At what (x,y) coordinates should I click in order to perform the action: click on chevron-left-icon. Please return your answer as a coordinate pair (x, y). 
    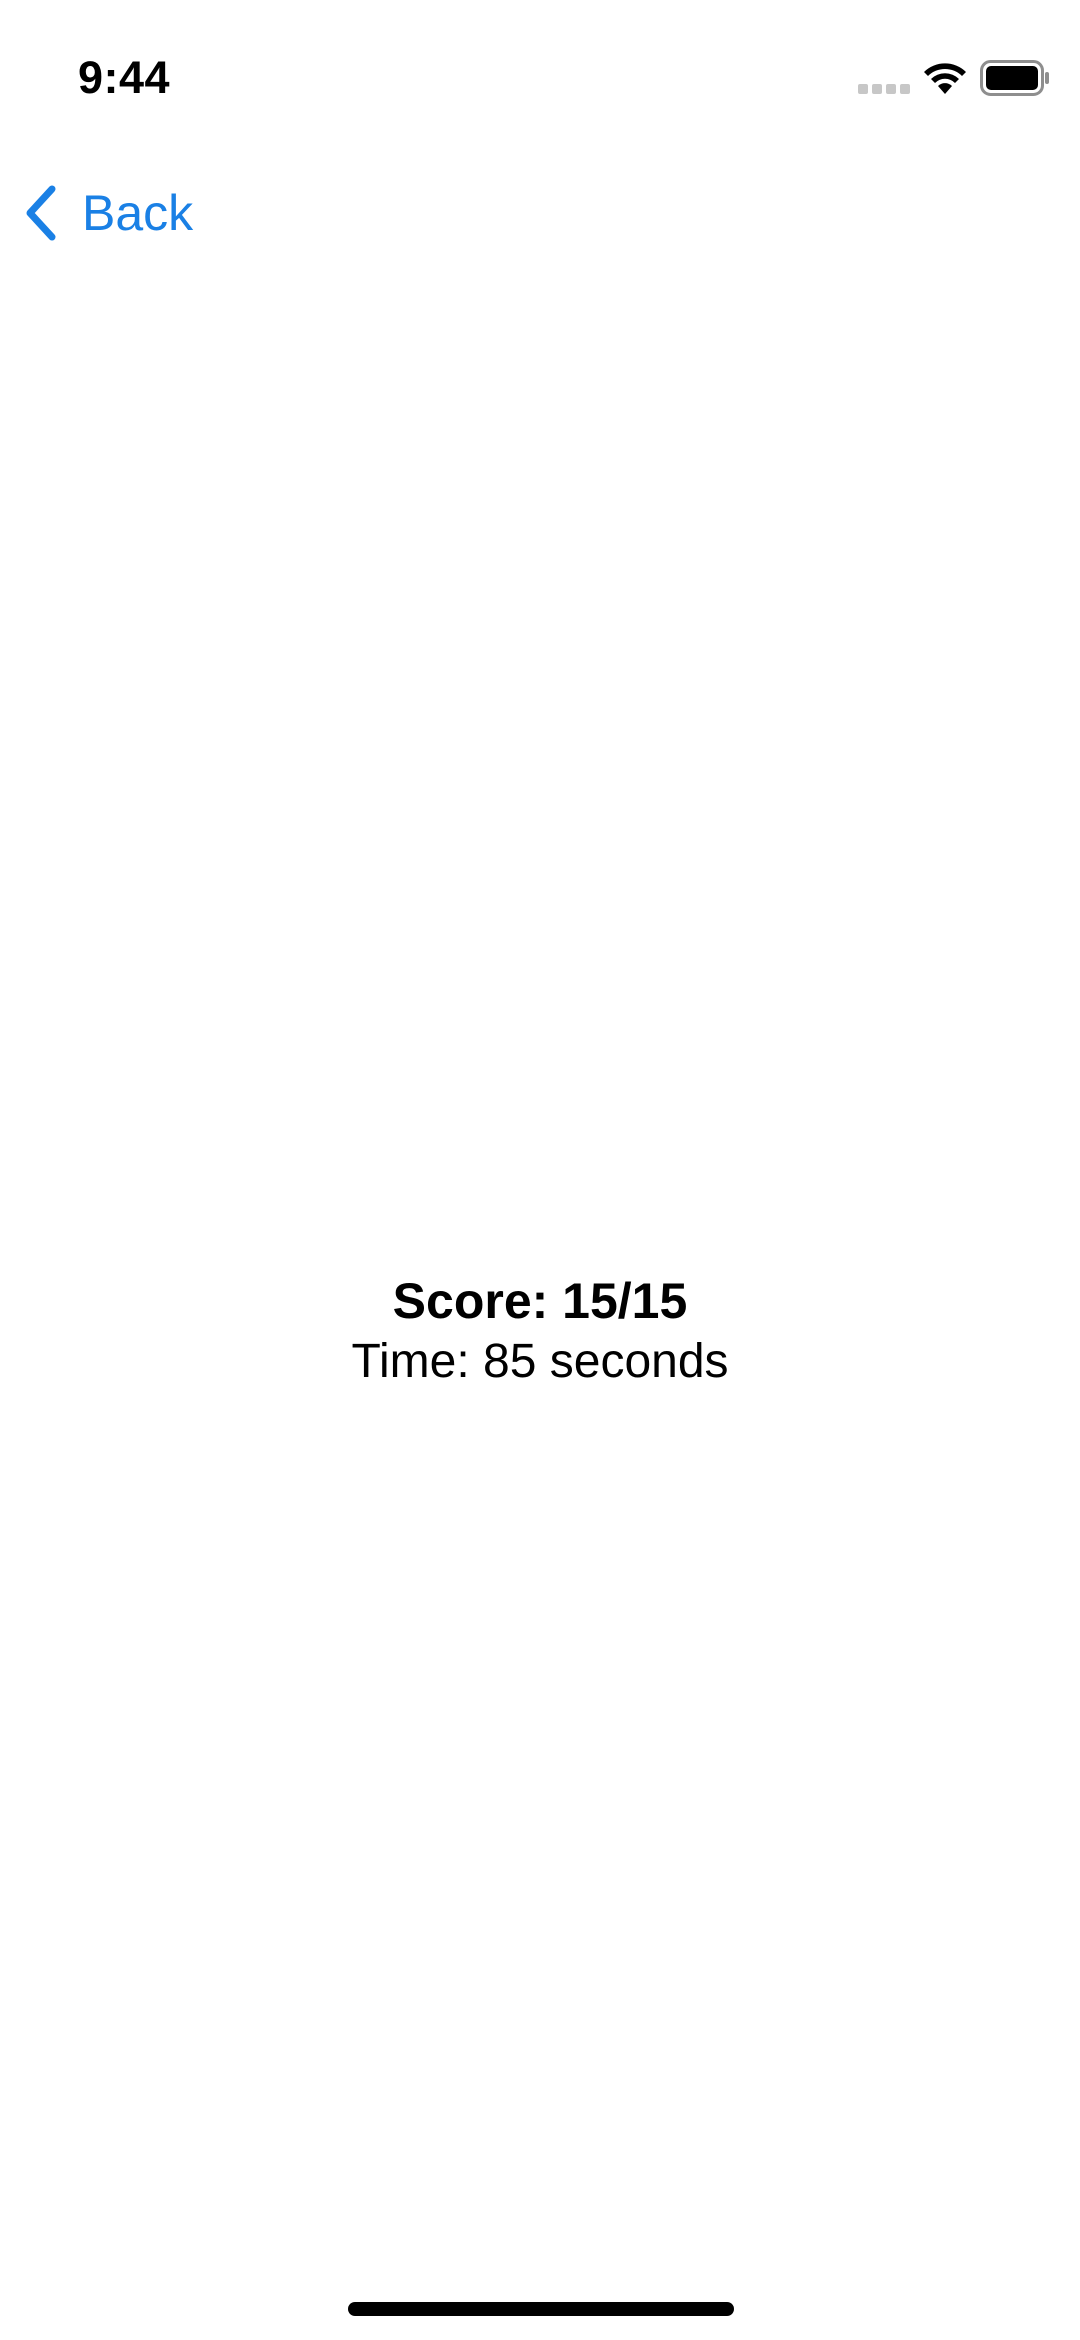
    Looking at the image, I should click on (41, 213).